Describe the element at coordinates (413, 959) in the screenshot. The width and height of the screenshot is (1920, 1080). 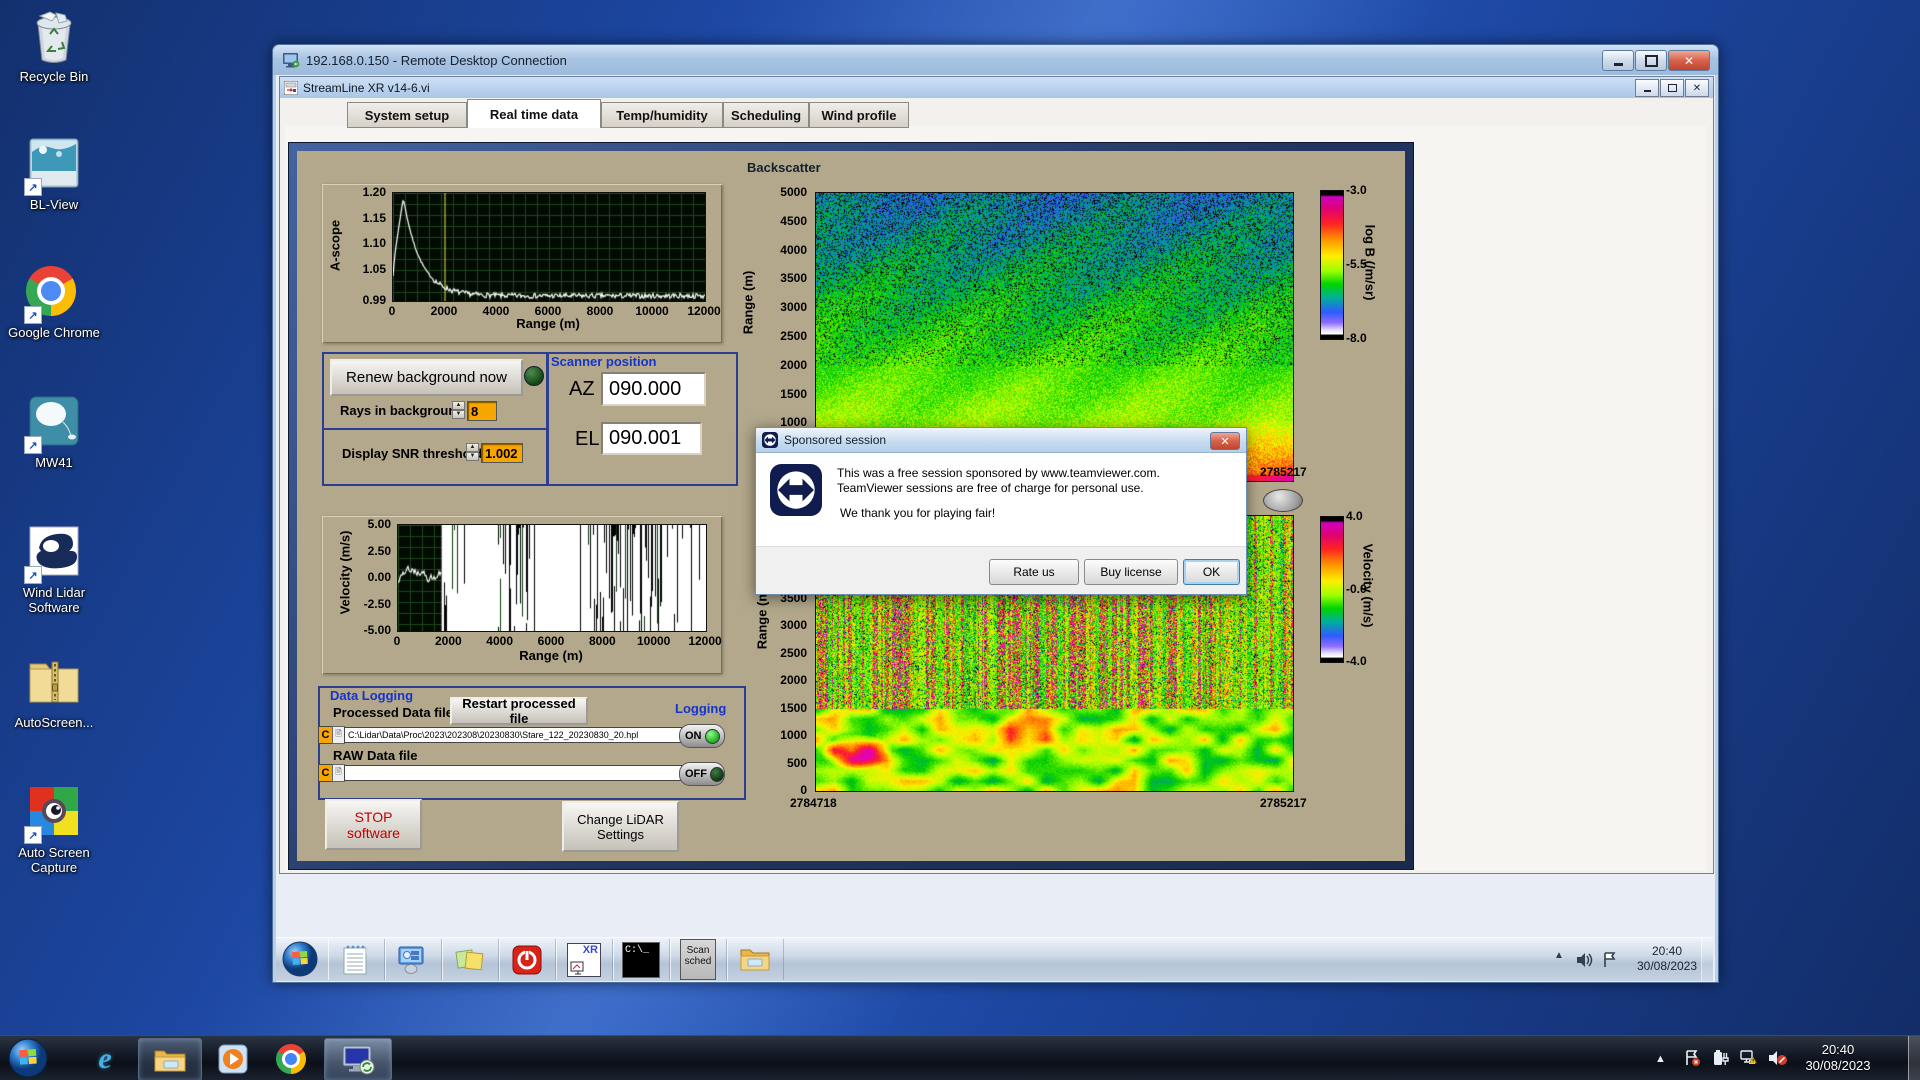
I see `remote-taskbar-display-settings-icon` at that location.